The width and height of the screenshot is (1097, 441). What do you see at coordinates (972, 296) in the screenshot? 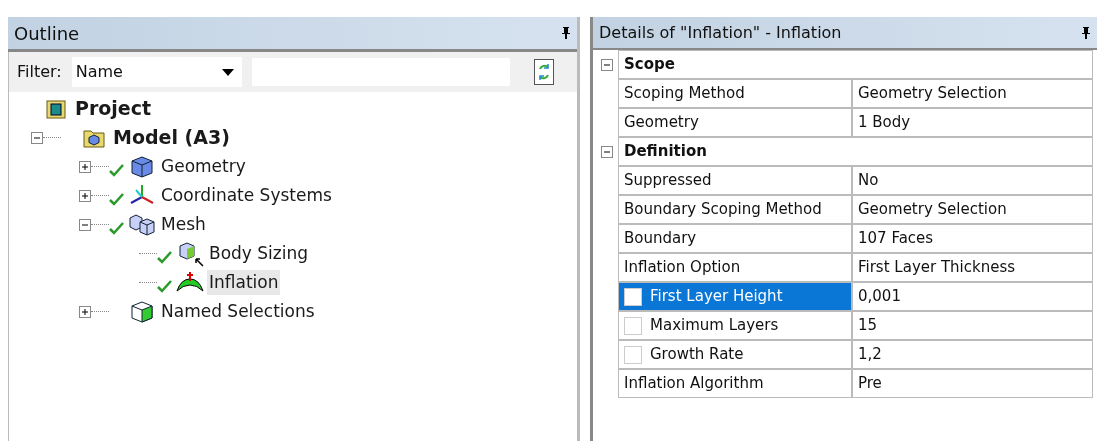
I see `property-value: 0,001` at bounding box center [972, 296].